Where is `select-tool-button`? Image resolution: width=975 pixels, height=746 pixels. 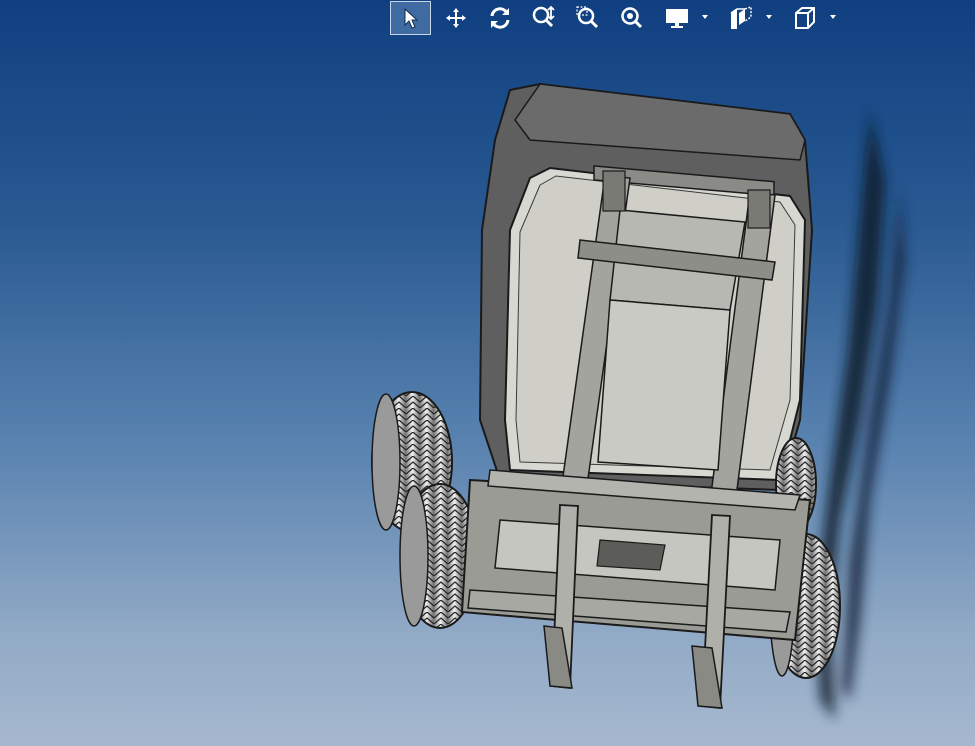
select-tool-button is located at coordinates (410, 18).